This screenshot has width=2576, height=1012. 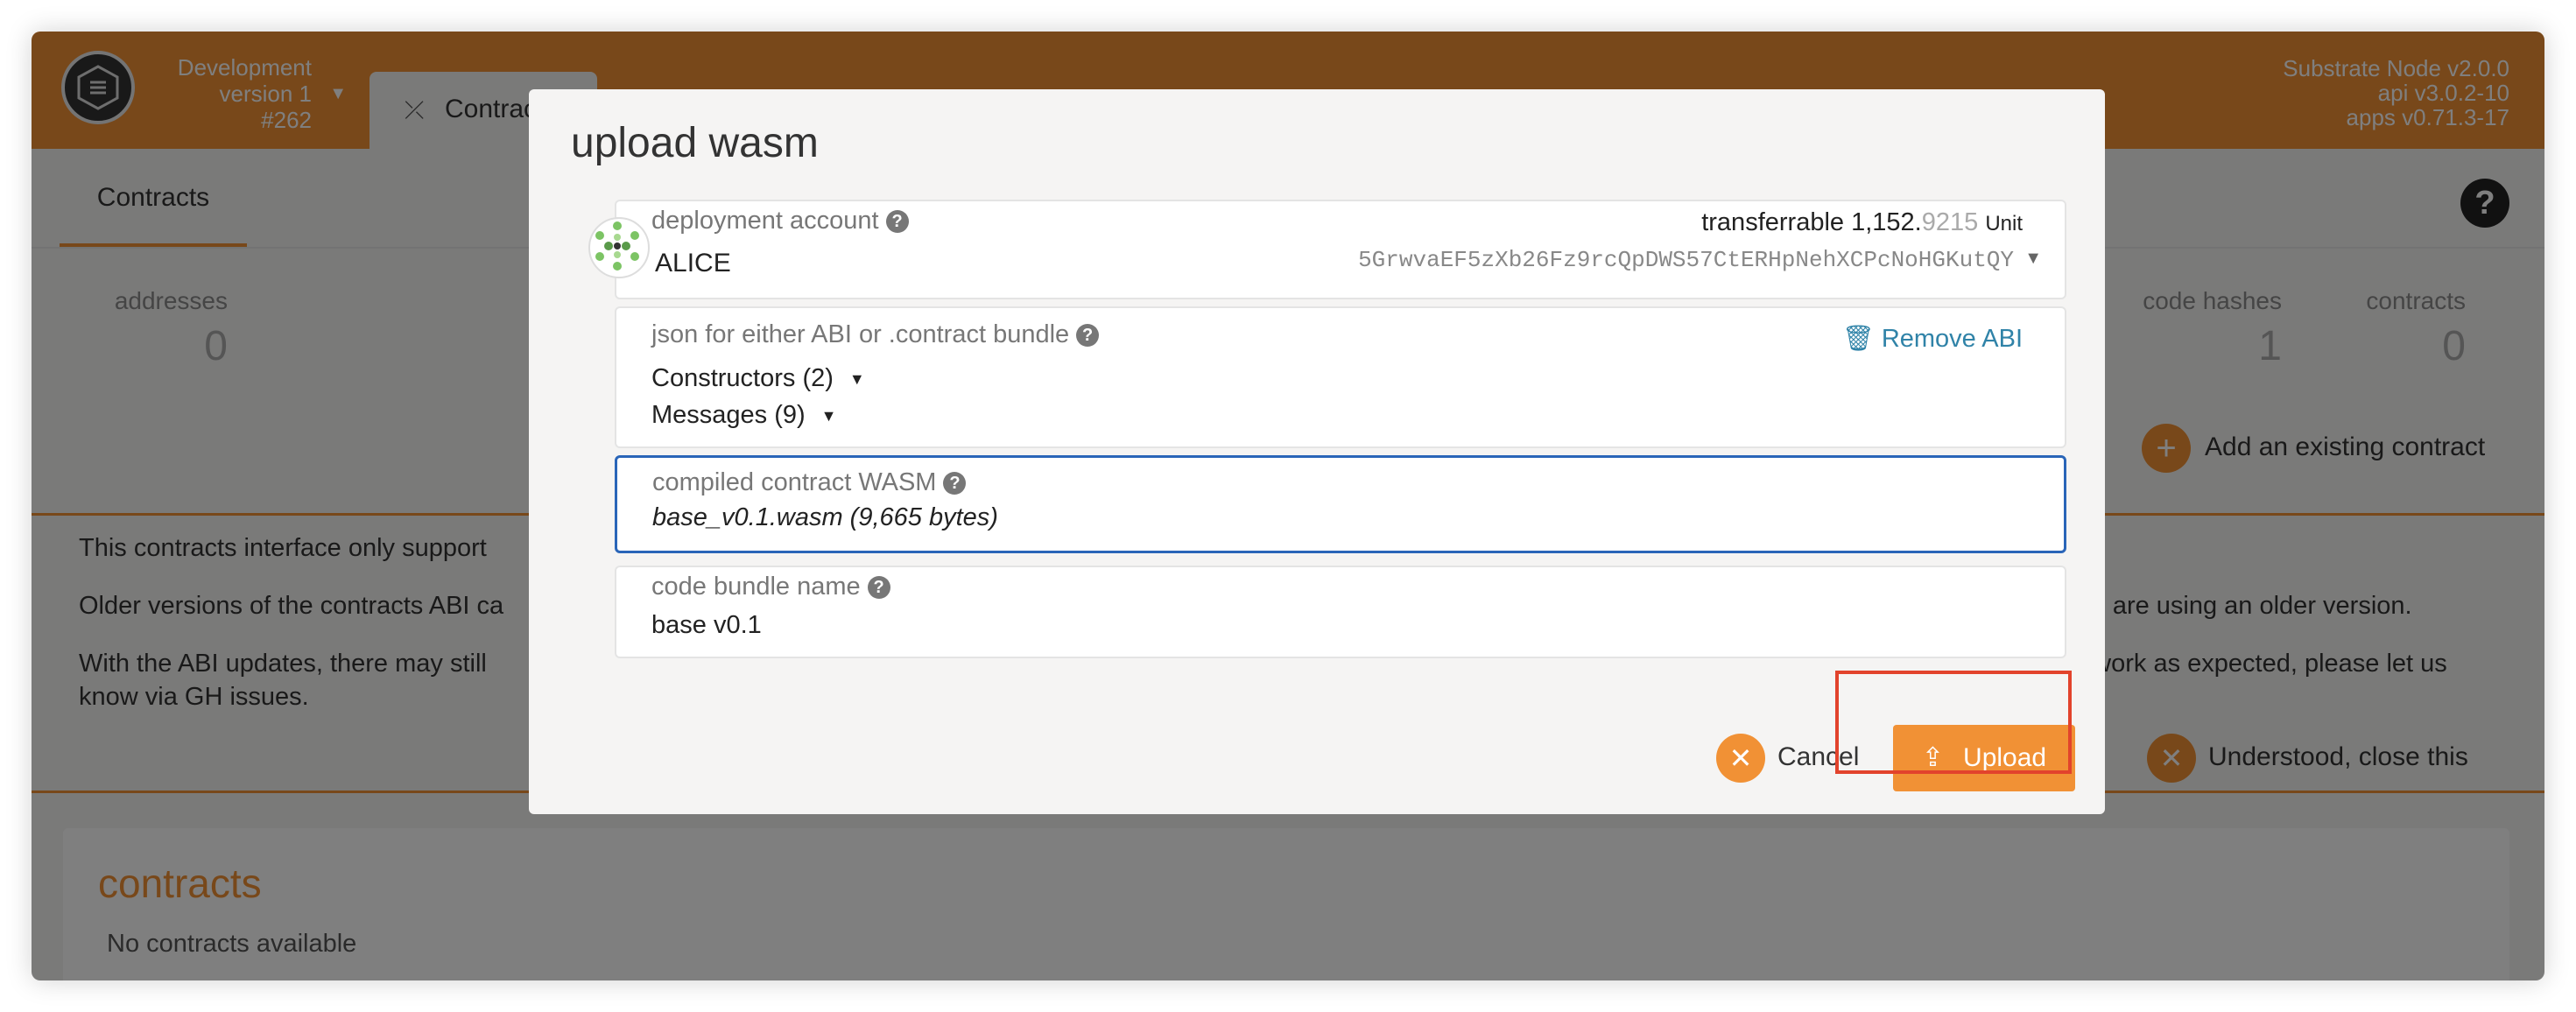 I want to click on wasm-file-value: base_v0.1.wasm (9,665 bytes), so click(x=825, y=517).